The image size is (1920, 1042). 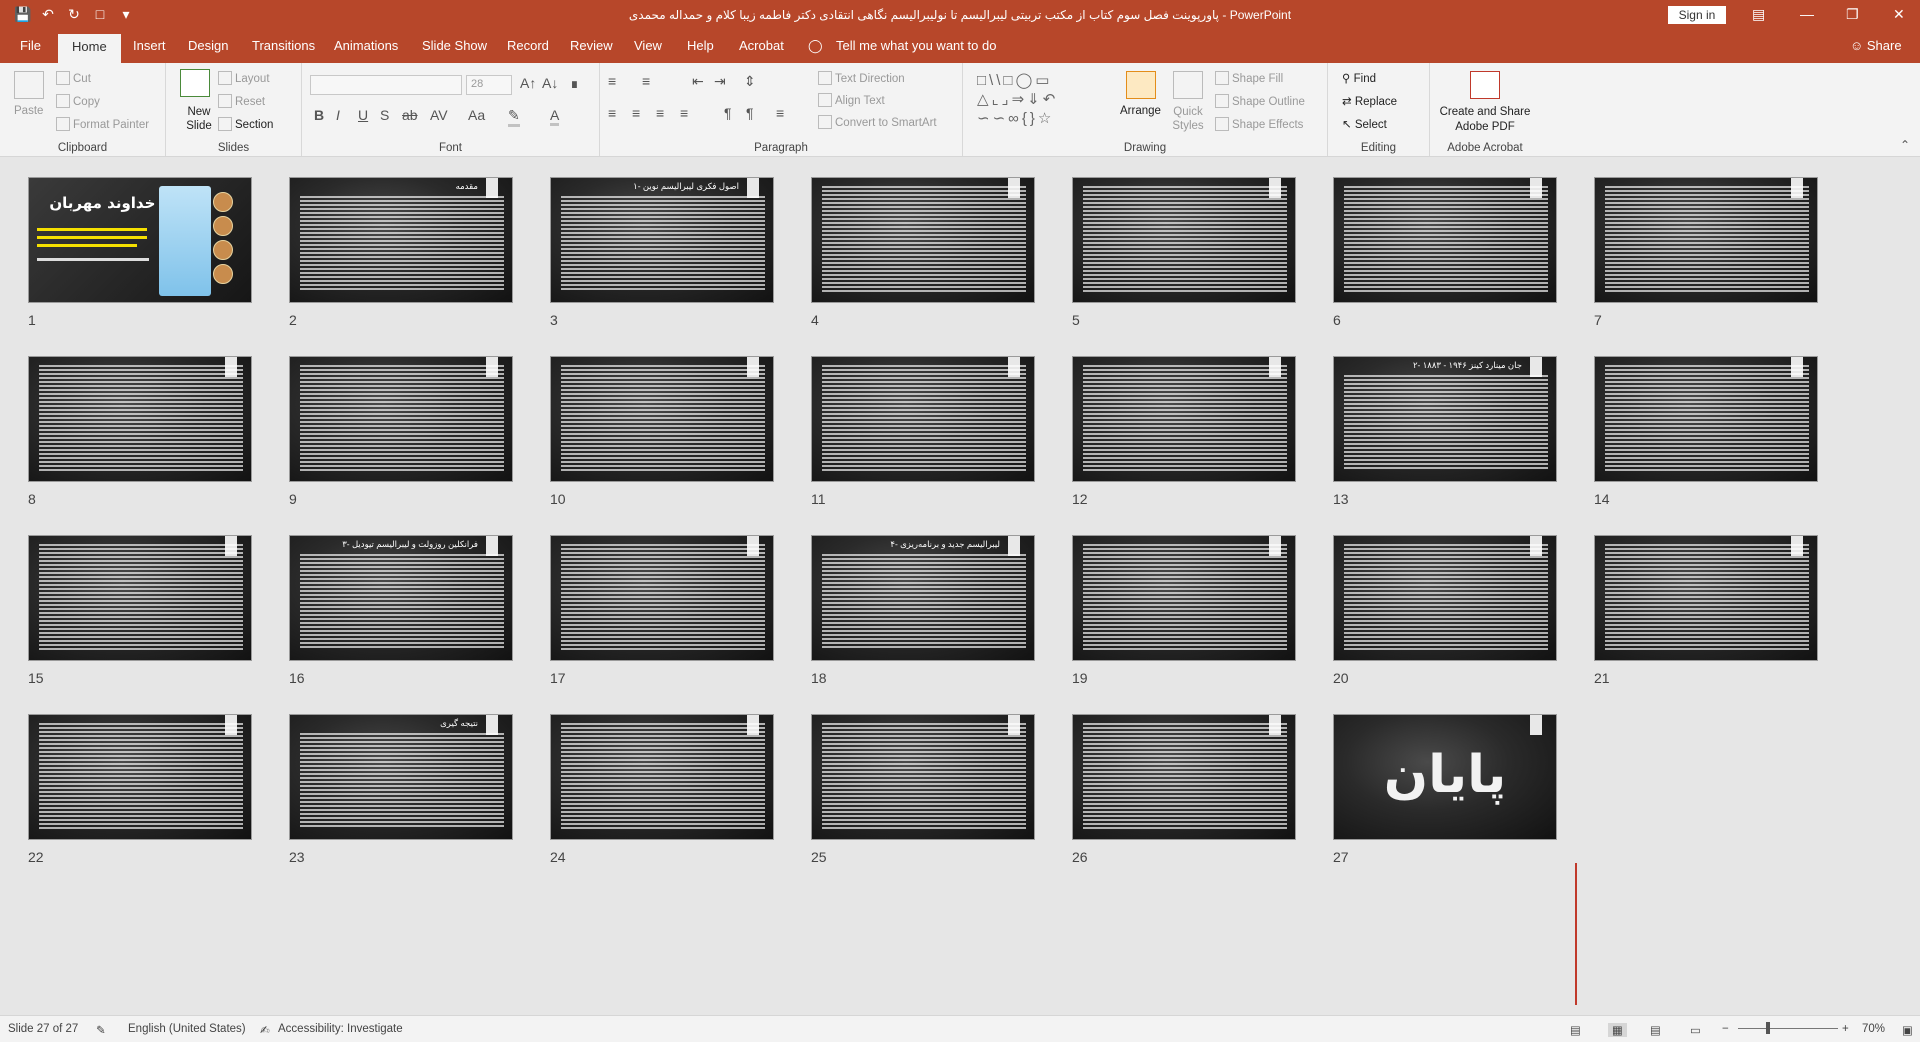 I want to click on tab-insert: Insert, so click(x=149, y=45).